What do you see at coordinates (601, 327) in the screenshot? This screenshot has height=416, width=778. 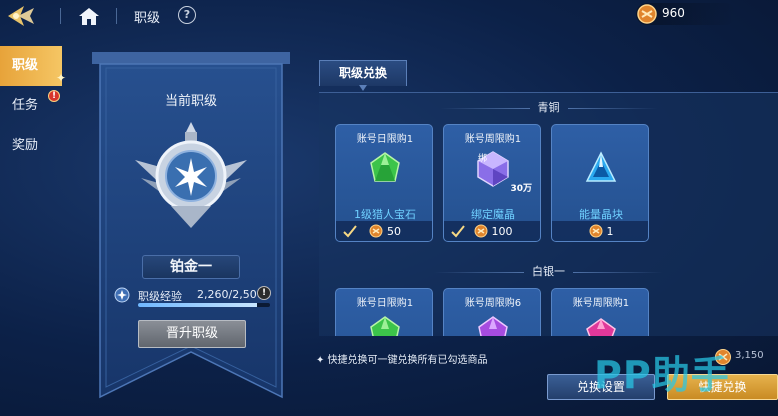 I see `pink-gem-icon` at bounding box center [601, 327].